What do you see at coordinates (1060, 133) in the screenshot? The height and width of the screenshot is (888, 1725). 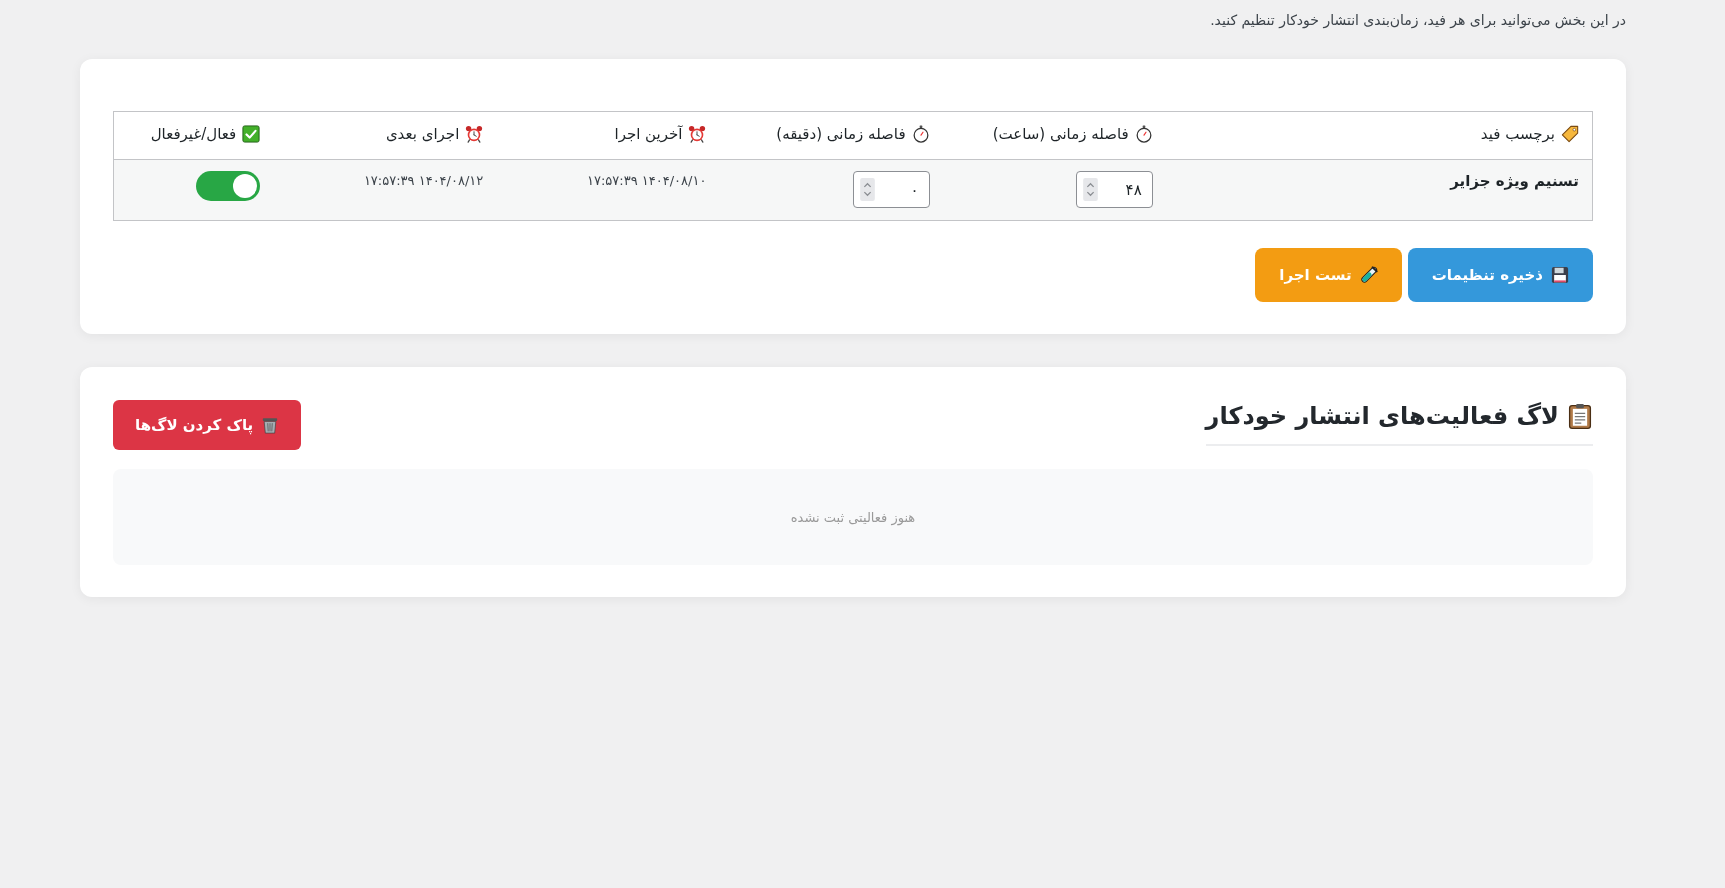 I see `column-header: فاصله زمانی (ساعت)` at bounding box center [1060, 133].